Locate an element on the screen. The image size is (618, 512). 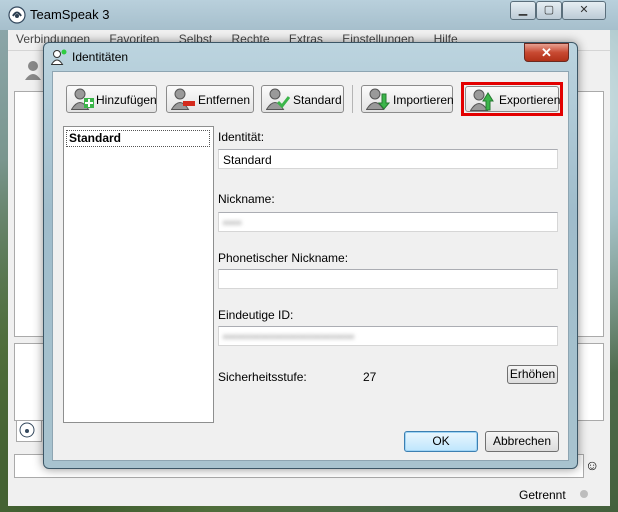
nickname-value: •••• is located at coordinates (232, 223).